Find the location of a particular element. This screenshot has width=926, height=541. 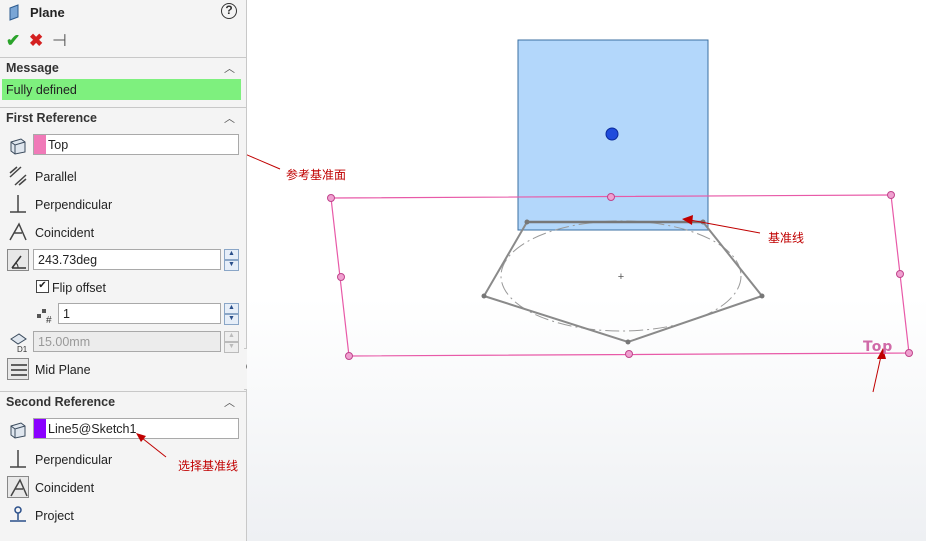

plane-icon is located at coordinates (14, 12).